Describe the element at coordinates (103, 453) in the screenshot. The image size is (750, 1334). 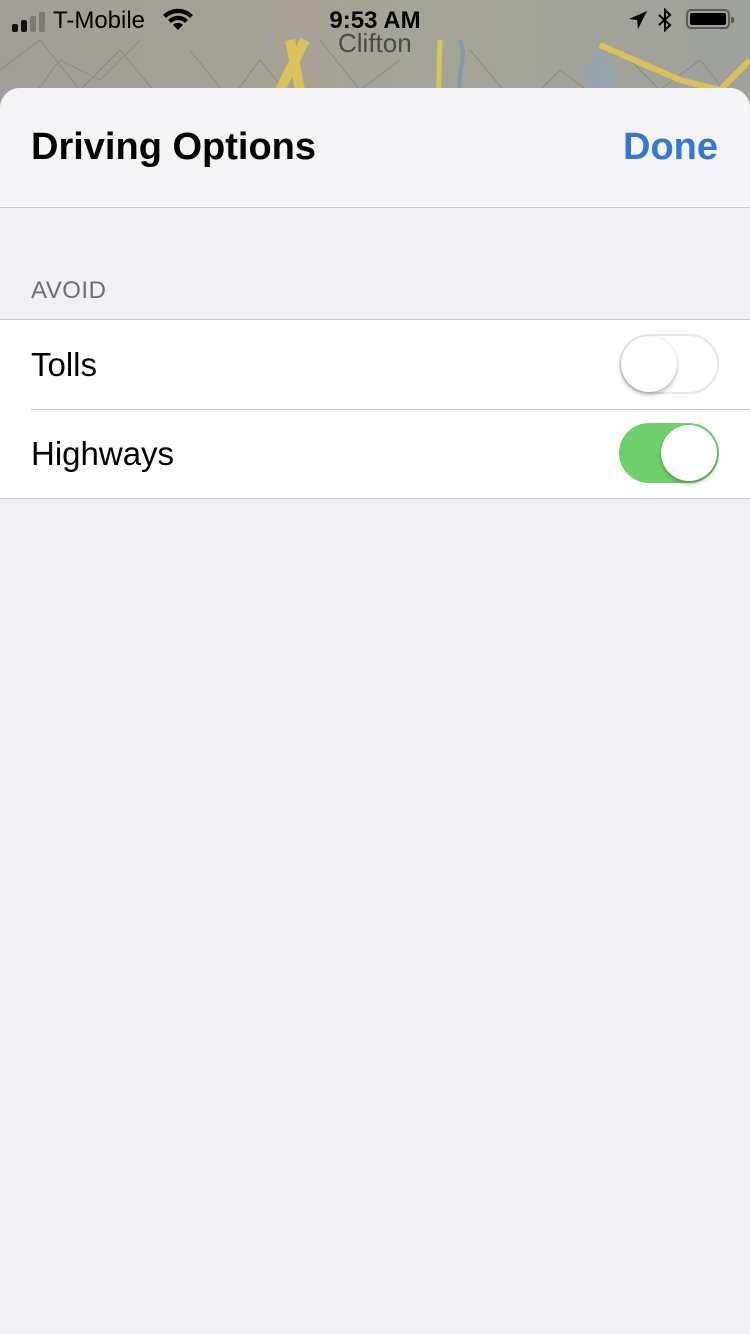
I see `highways-label: Highways` at that location.